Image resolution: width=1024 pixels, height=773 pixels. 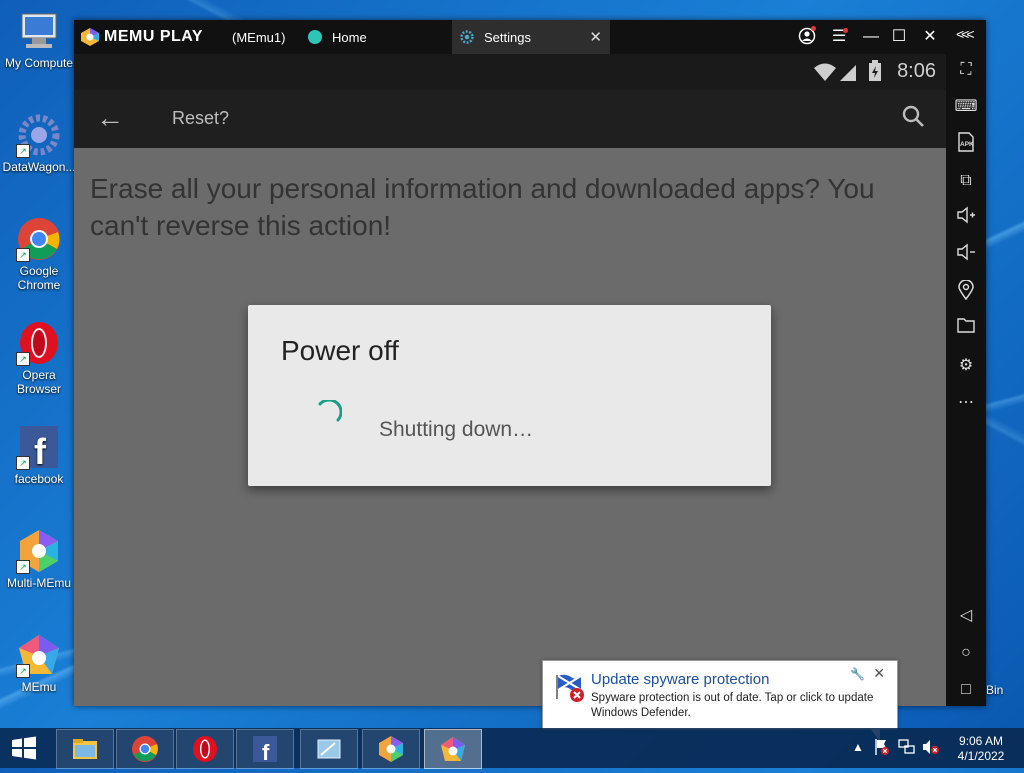 I want to click on memu-icon, so click(x=453, y=749).